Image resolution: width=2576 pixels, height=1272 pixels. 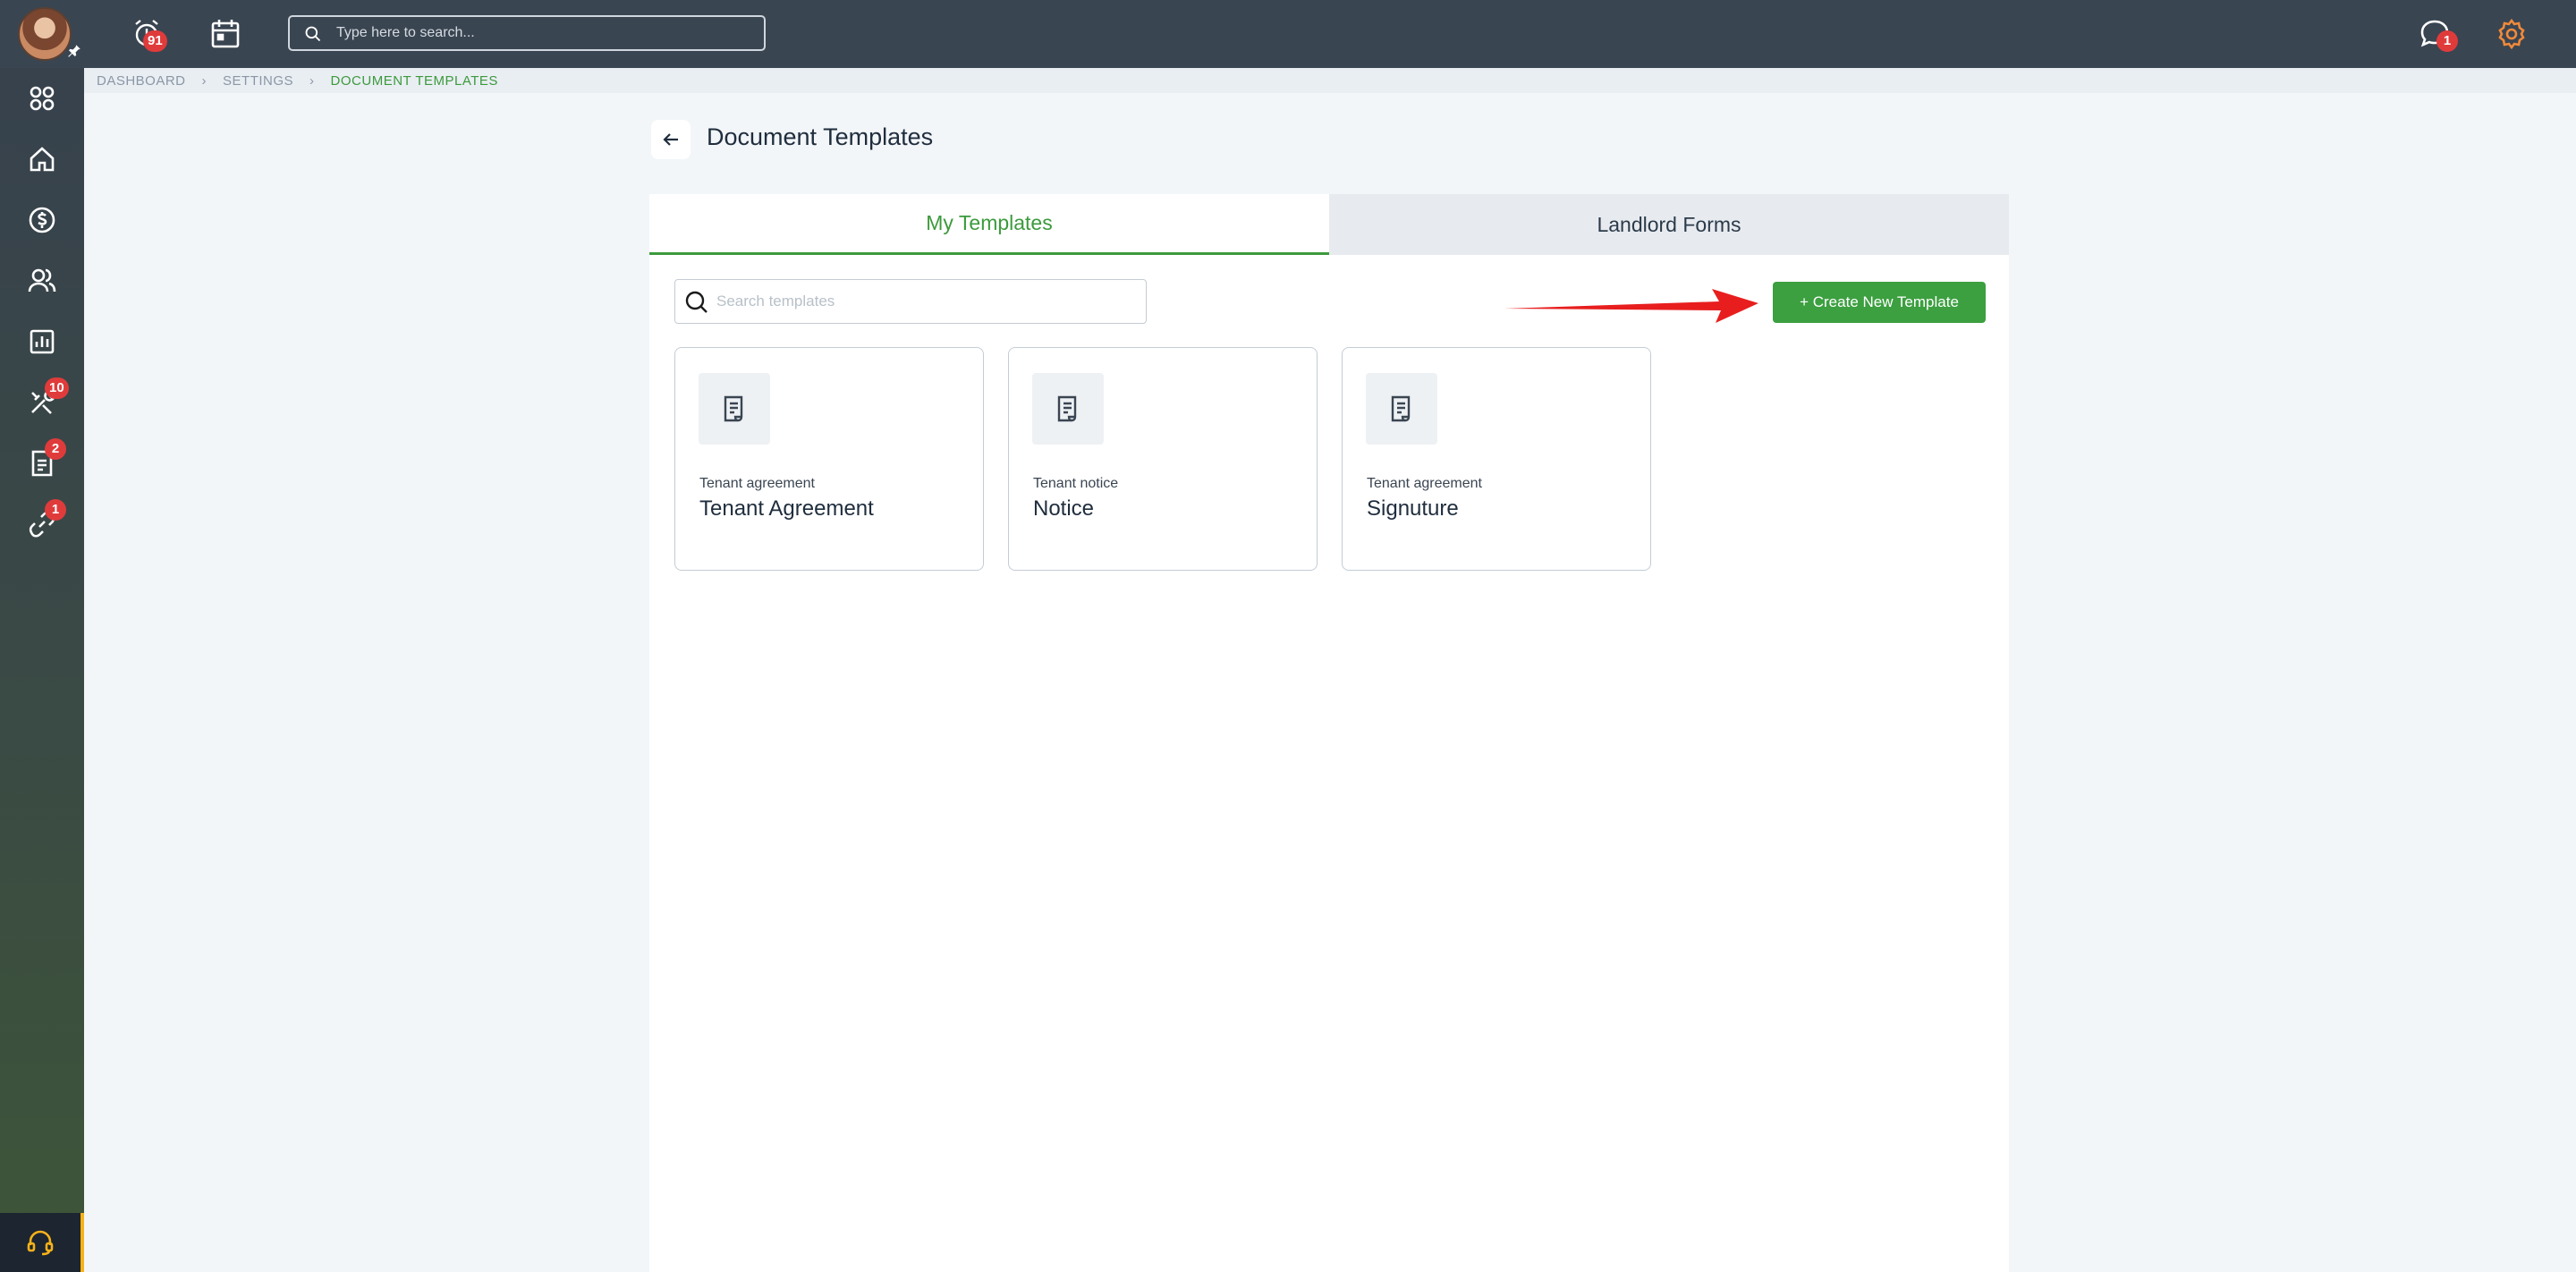 What do you see at coordinates (1076, 483) in the screenshot?
I see `template-type: Tenant notice` at bounding box center [1076, 483].